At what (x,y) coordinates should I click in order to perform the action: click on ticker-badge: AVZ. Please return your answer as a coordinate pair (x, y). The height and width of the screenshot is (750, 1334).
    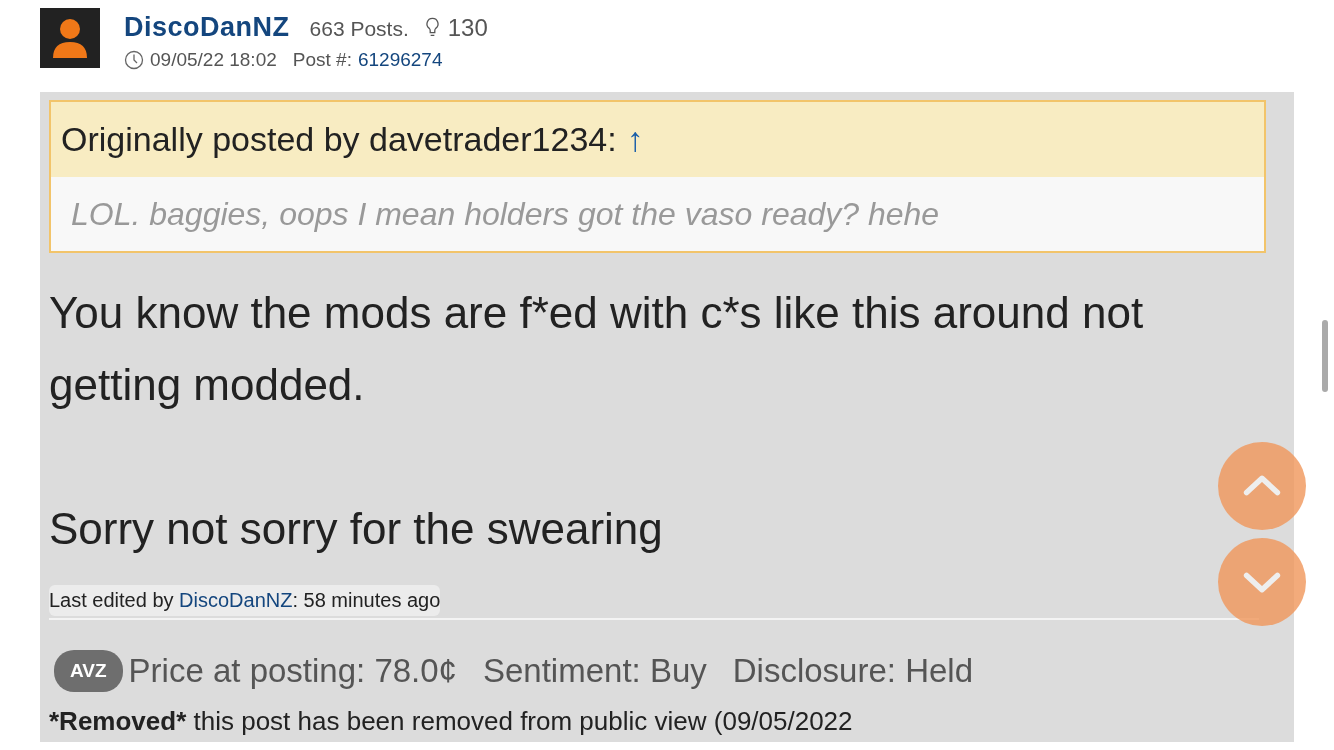
    Looking at the image, I should click on (88, 671).